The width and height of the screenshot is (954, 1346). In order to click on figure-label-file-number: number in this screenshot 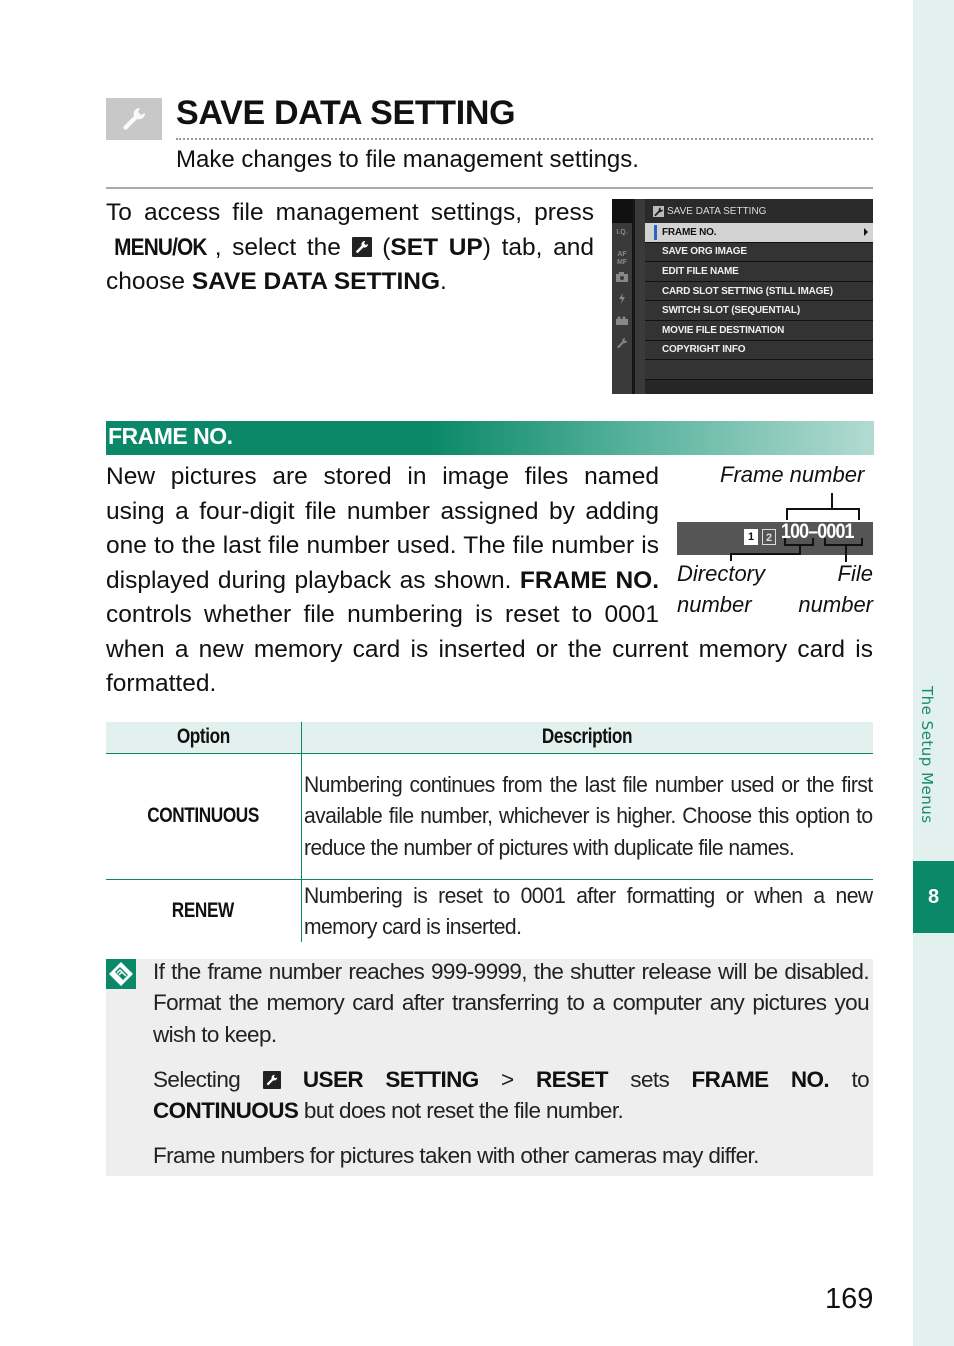, I will do `click(835, 604)`.